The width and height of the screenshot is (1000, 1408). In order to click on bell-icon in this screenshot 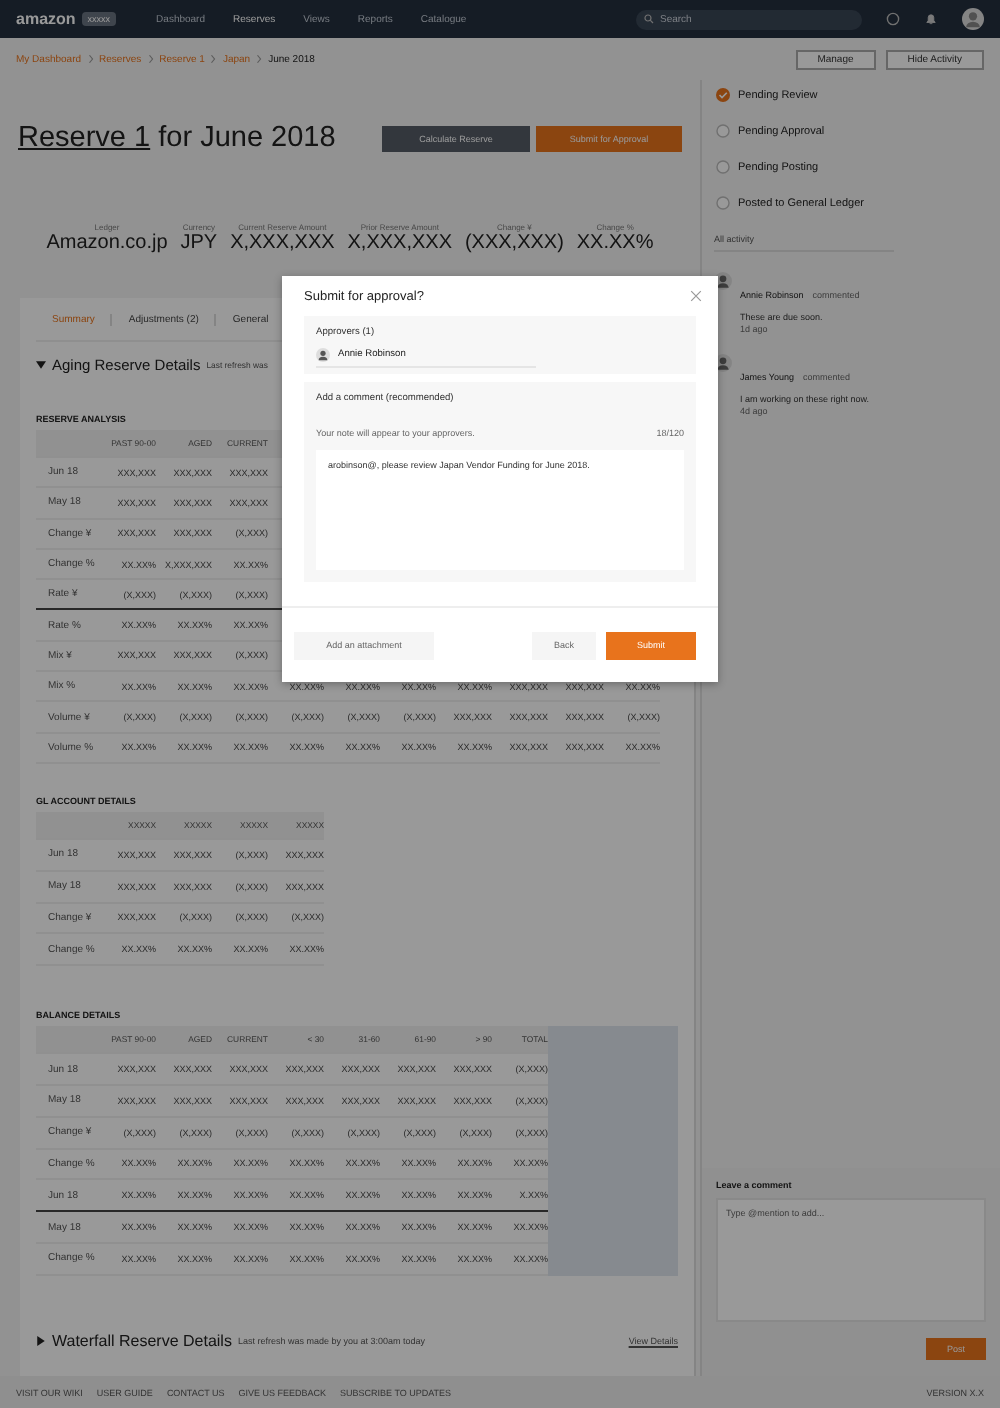, I will do `click(931, 19)`.